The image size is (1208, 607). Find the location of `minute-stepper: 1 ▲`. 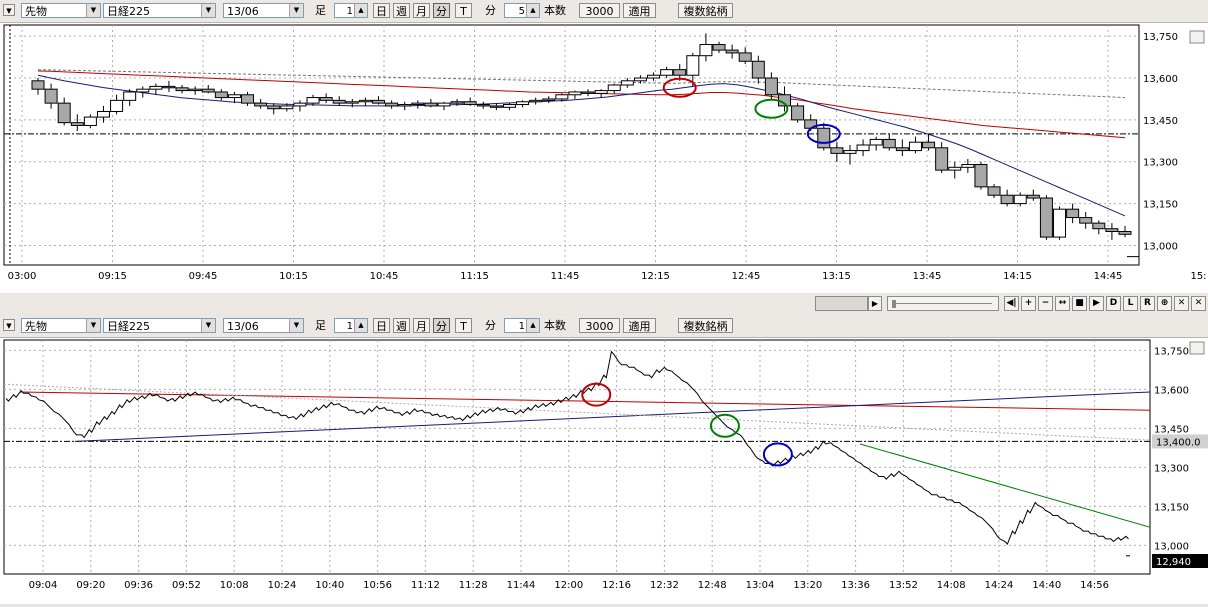

minute-stepper: 1 ▲ is located at coordinates (522, 325).